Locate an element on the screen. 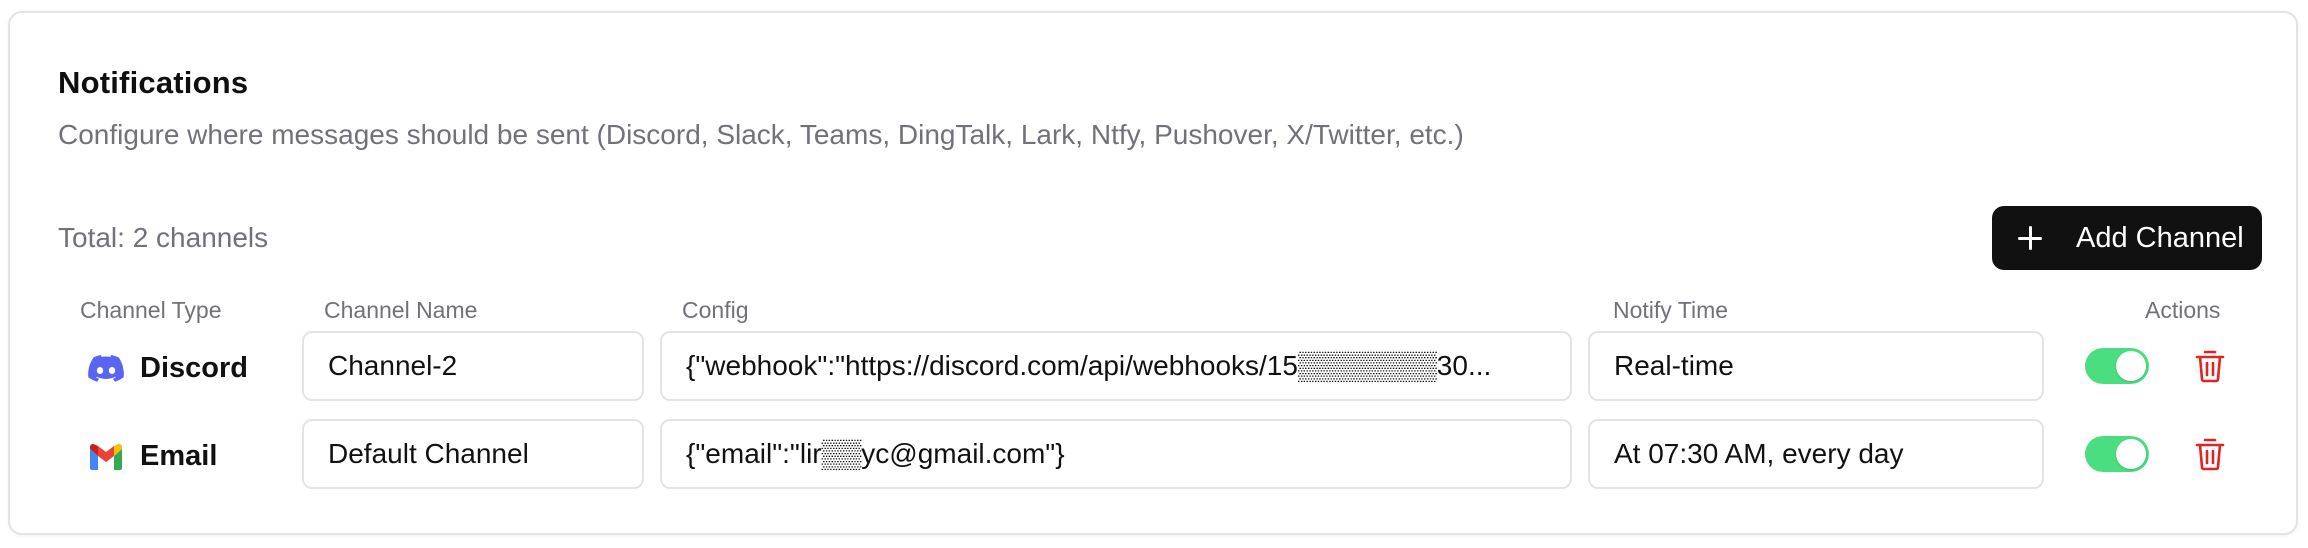  section-title: Notifications is located at coordinates (153, 82).